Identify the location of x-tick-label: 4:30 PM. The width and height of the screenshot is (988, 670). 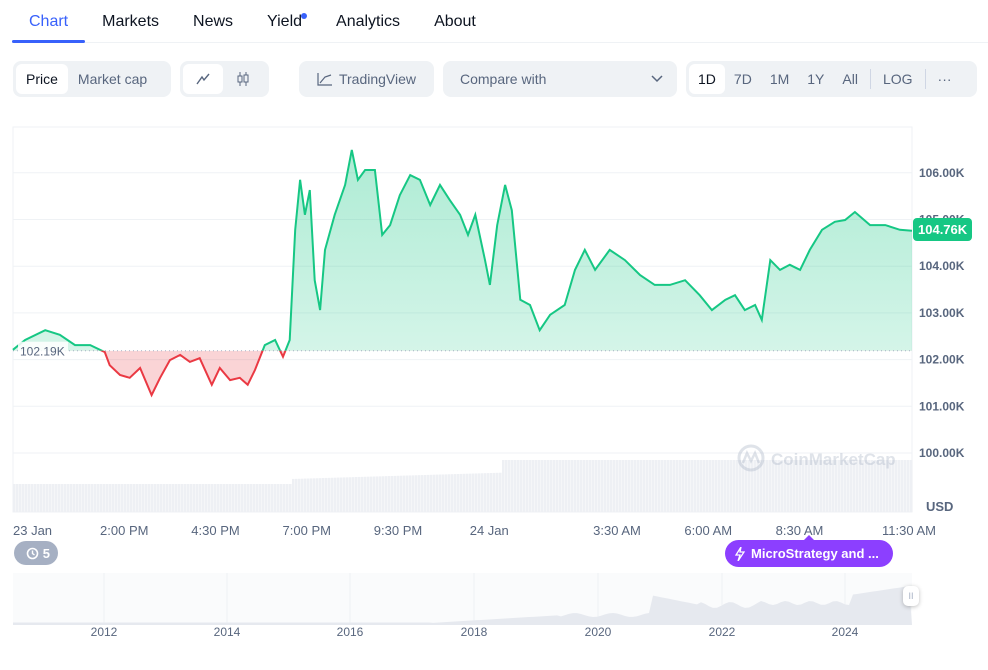
(215, 530).